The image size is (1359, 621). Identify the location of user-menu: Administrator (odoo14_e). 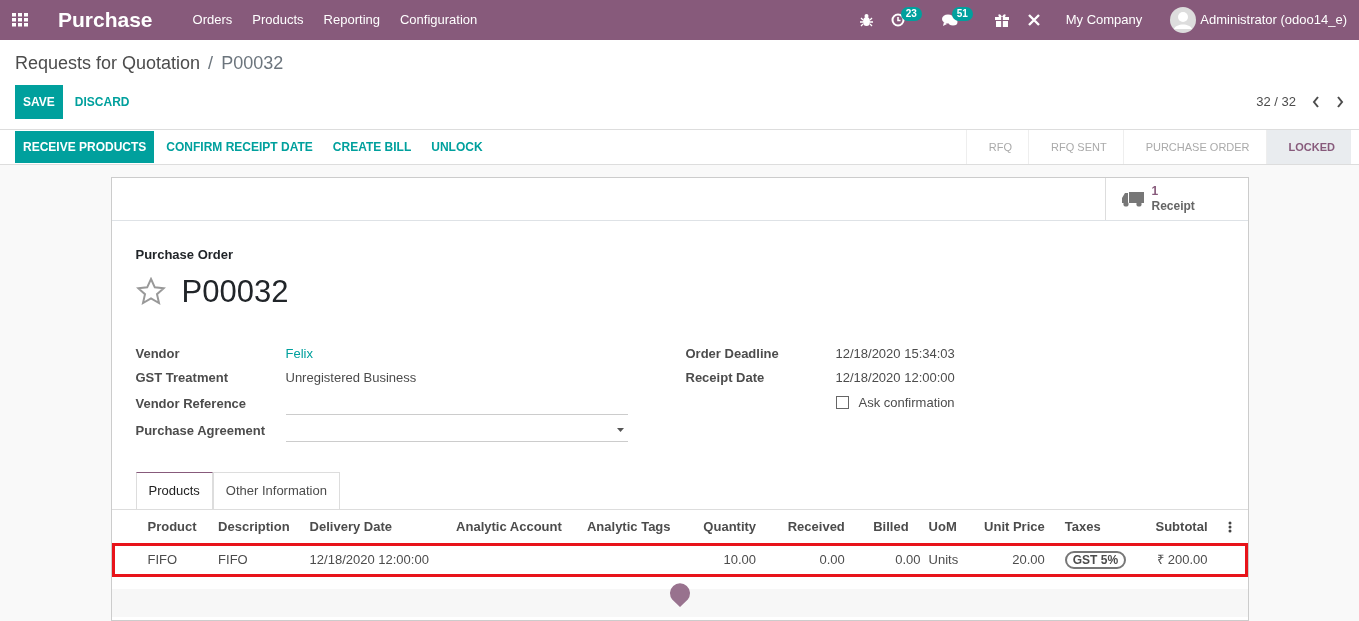
(1273, 20).